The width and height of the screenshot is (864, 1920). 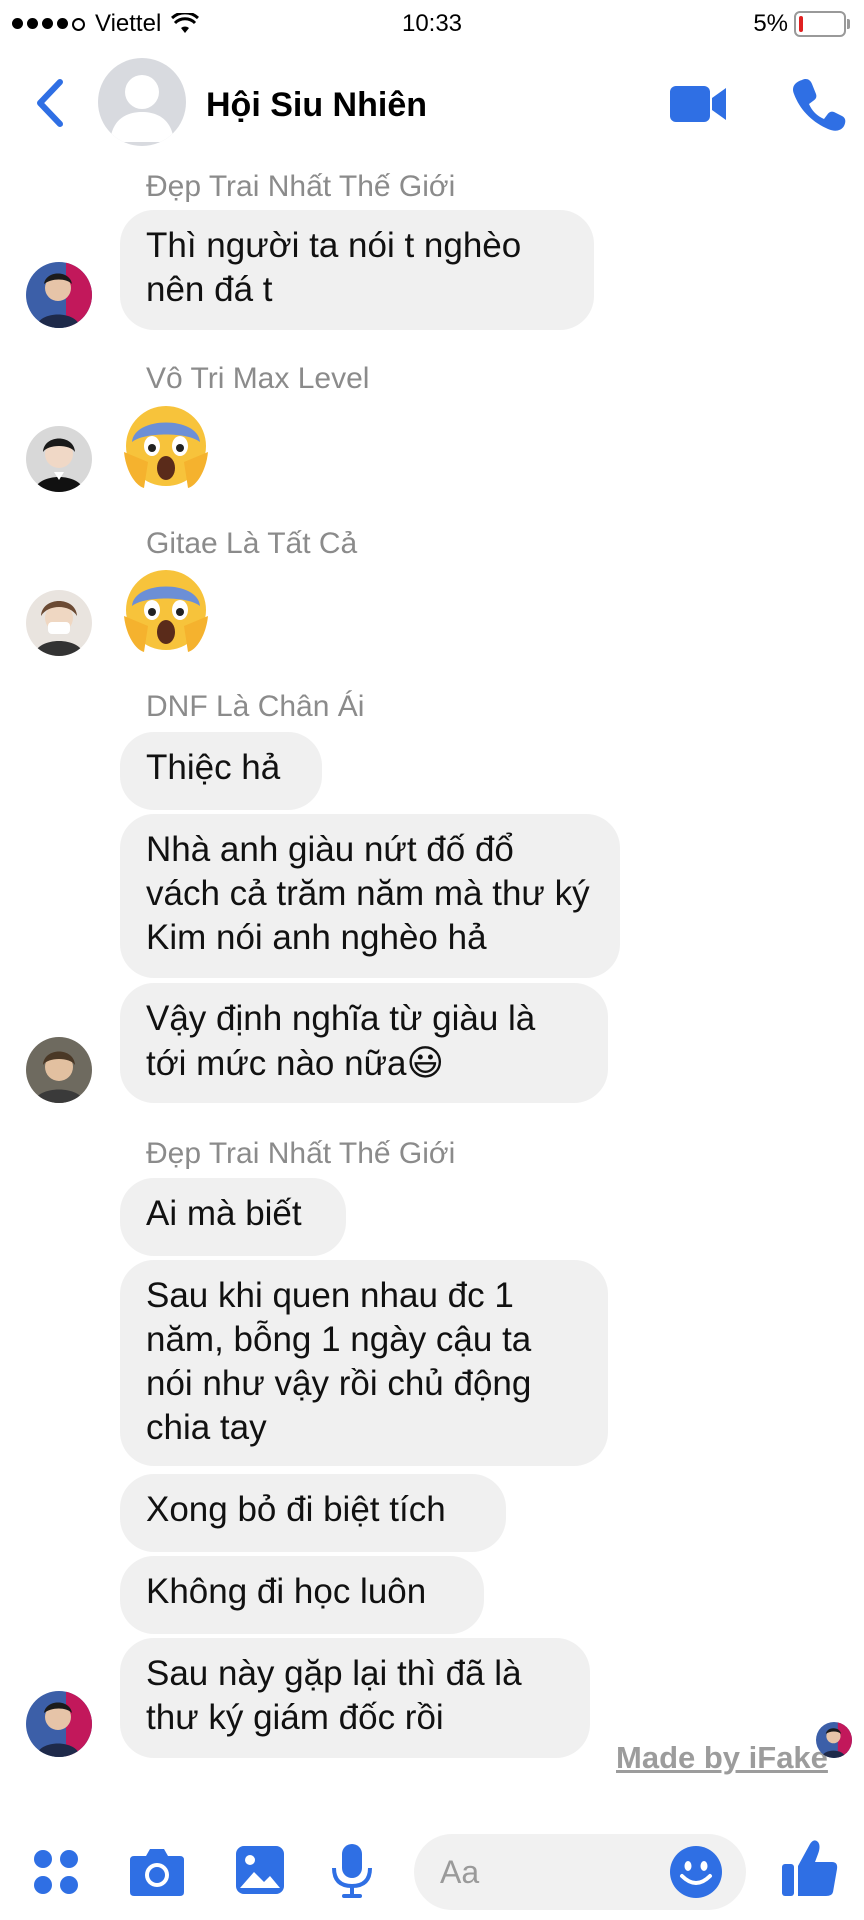 What do you see at coordinates (252, 543) in the screenshot?
I see `sender-name: Gitae Là Tất Cả` at bounding box center [252, 543].